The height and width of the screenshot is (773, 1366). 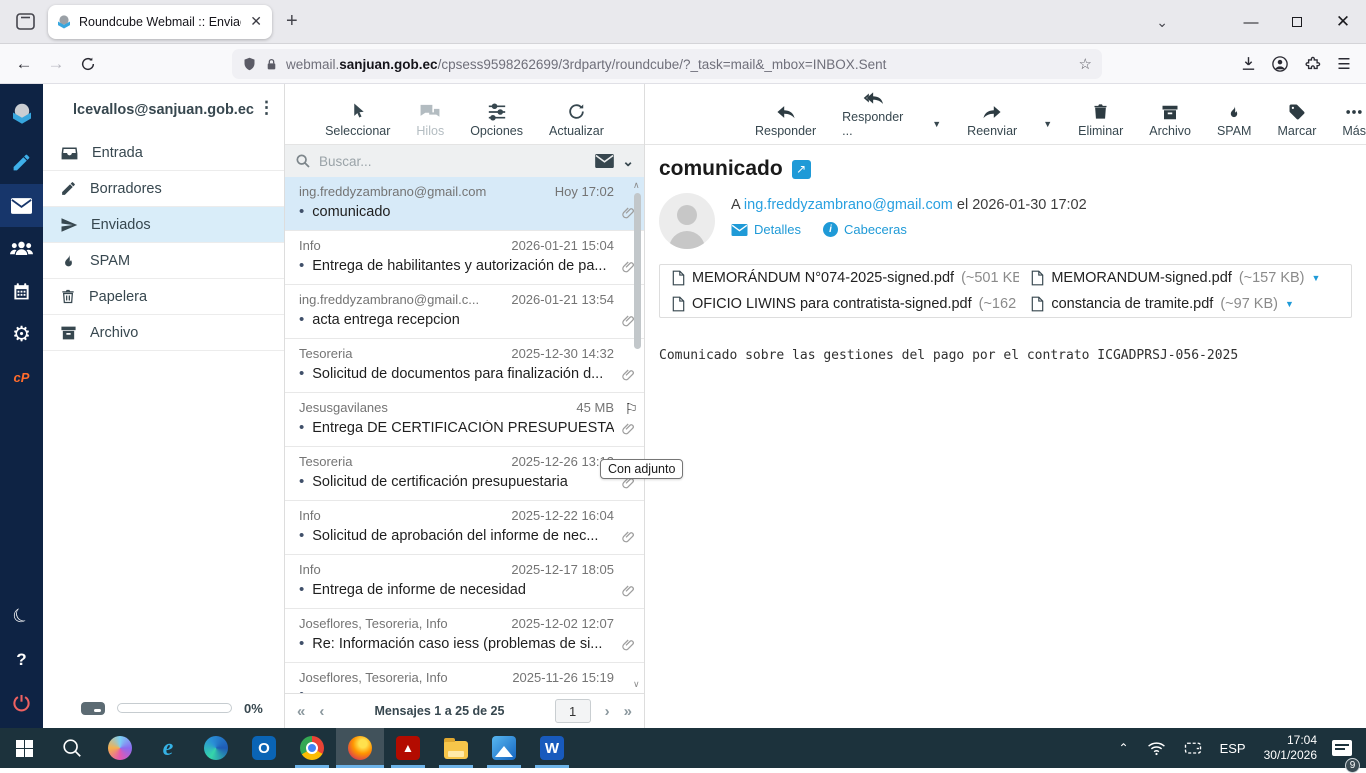 What do you see at coordinates (637, 435) in the screenshot?
I see `list-scrollbar: ∧ ∨` at bounding box center [637, 435].